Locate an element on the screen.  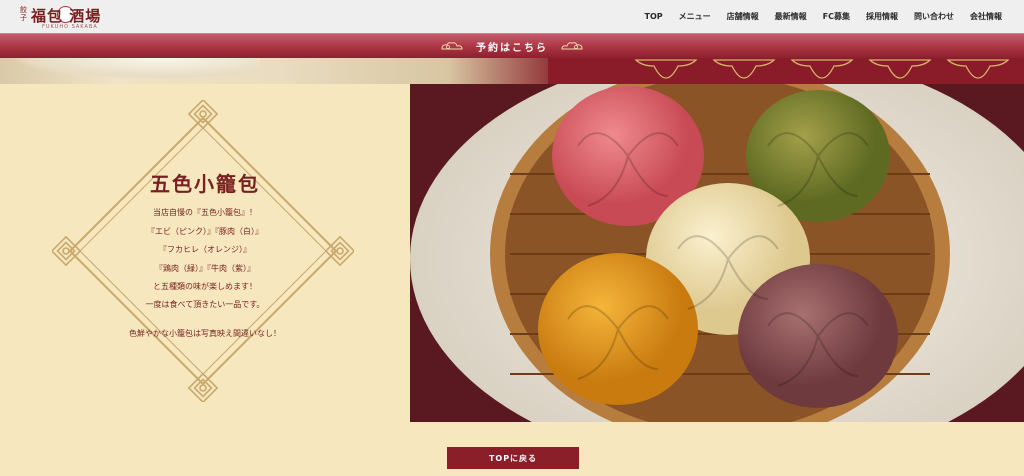
nav-store-info: 店舗情報 is located at coordinates (743, 16).